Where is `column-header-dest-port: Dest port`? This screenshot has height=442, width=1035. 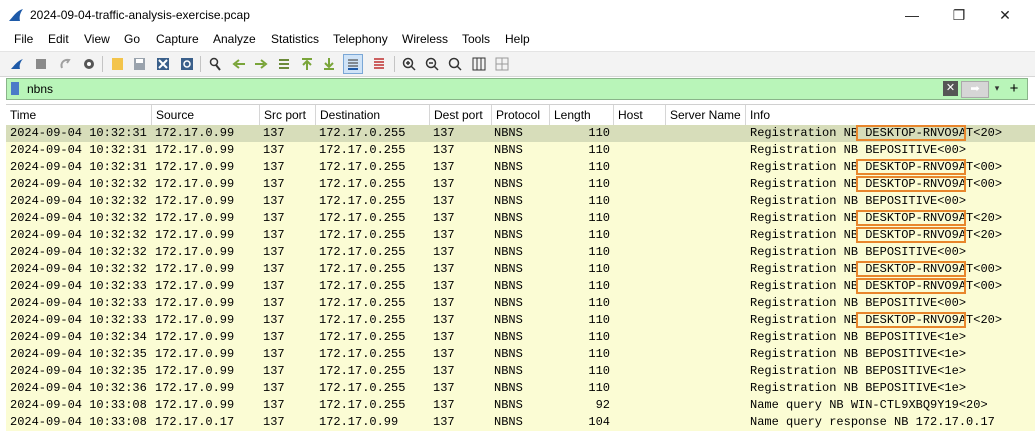
column-header-dest-port: Dest port is located at coordinates (461, 115).